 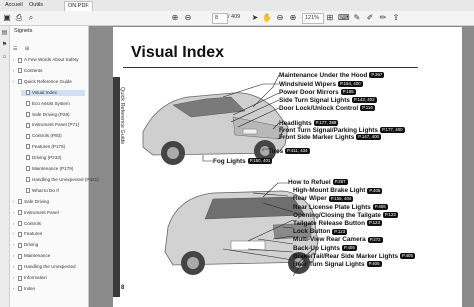 What do you see at coordinates (267, 18) in the screenshot?
I see `hand-tool-icon: ✋` at bounding box center [267, 18].